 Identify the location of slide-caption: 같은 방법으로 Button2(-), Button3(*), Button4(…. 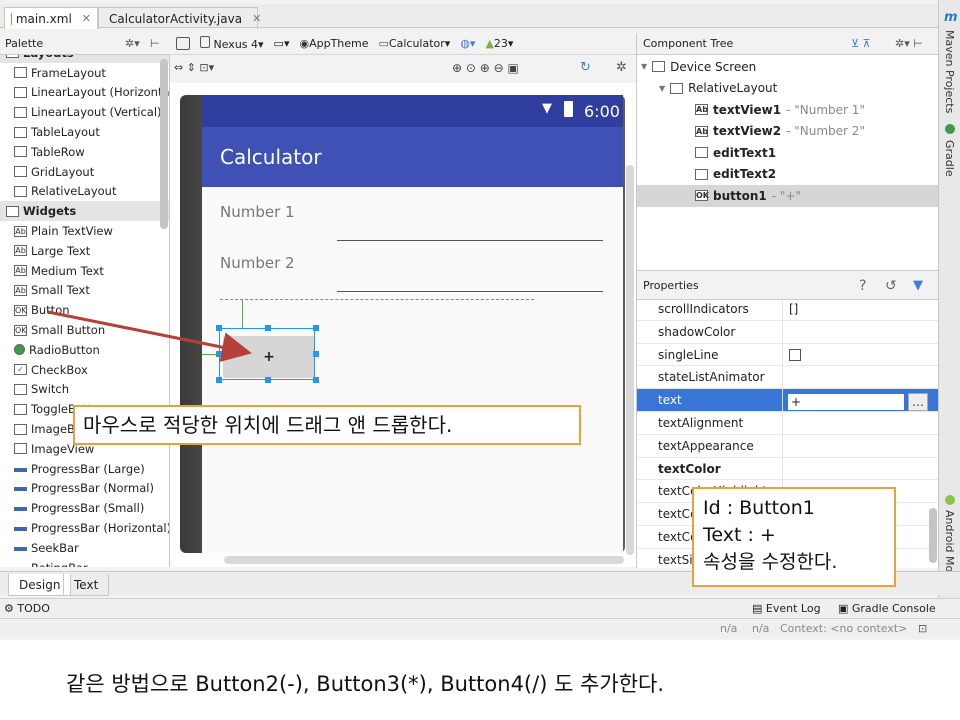
(365, 684).